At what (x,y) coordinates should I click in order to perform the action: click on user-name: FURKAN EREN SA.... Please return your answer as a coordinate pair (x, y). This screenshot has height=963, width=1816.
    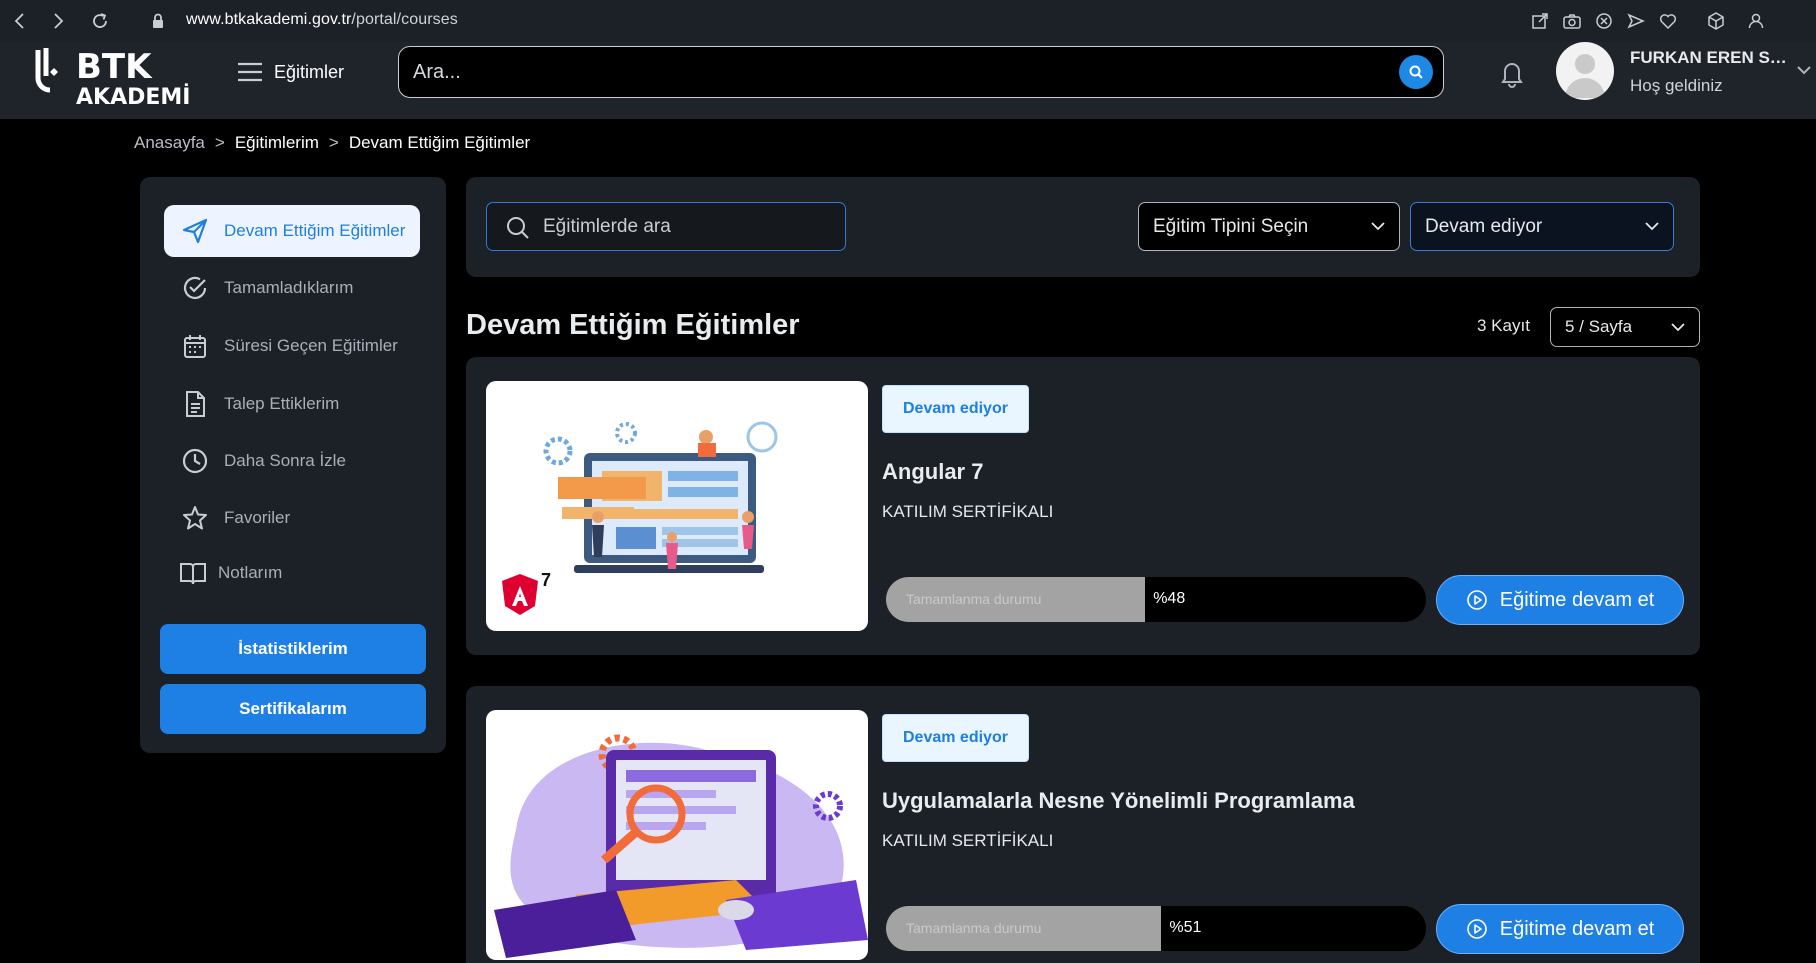
    Looking at the image, I should click on (1709, 58).